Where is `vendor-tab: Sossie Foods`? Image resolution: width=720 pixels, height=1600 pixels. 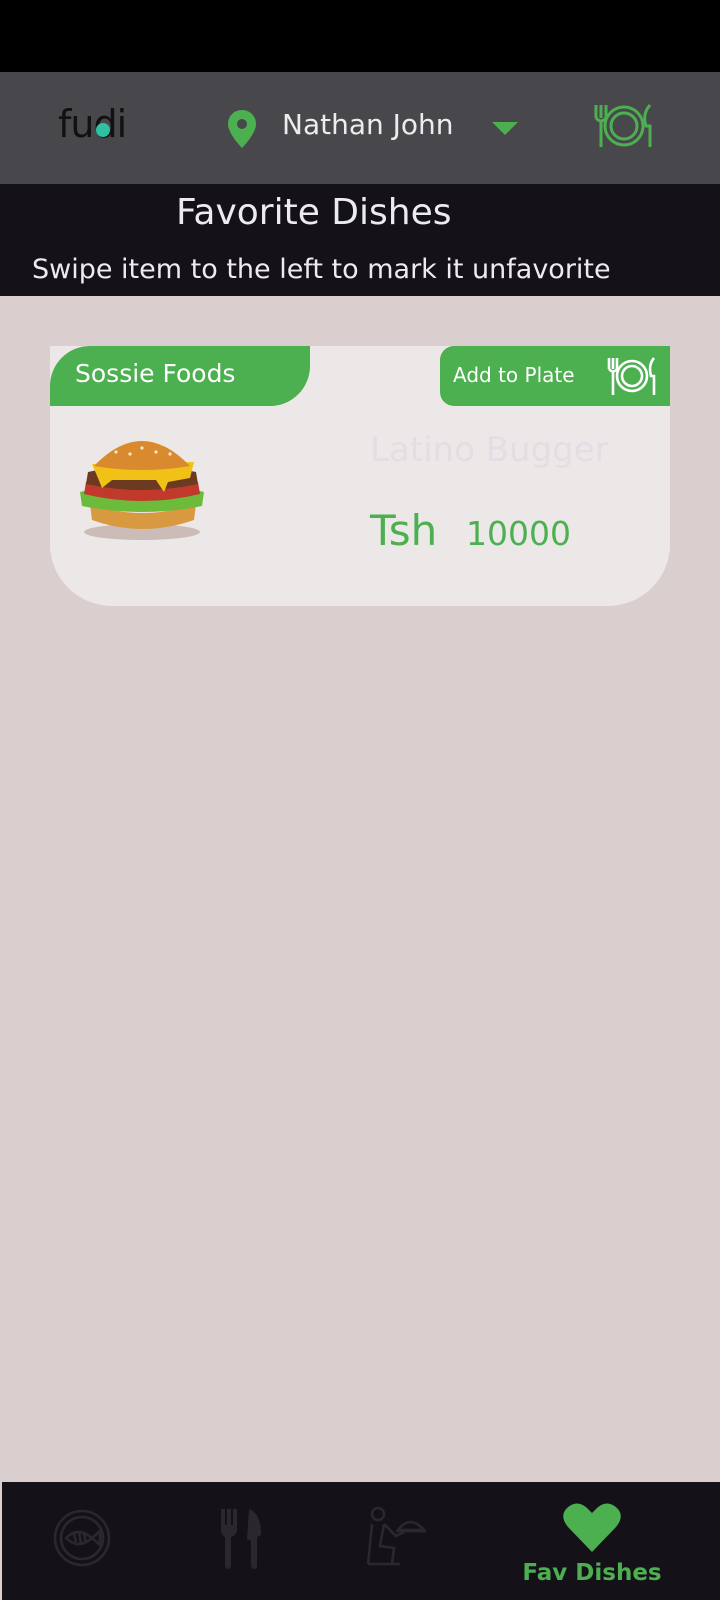 vendor-tab: Sossie Foods is located at coordinates (180, 376).